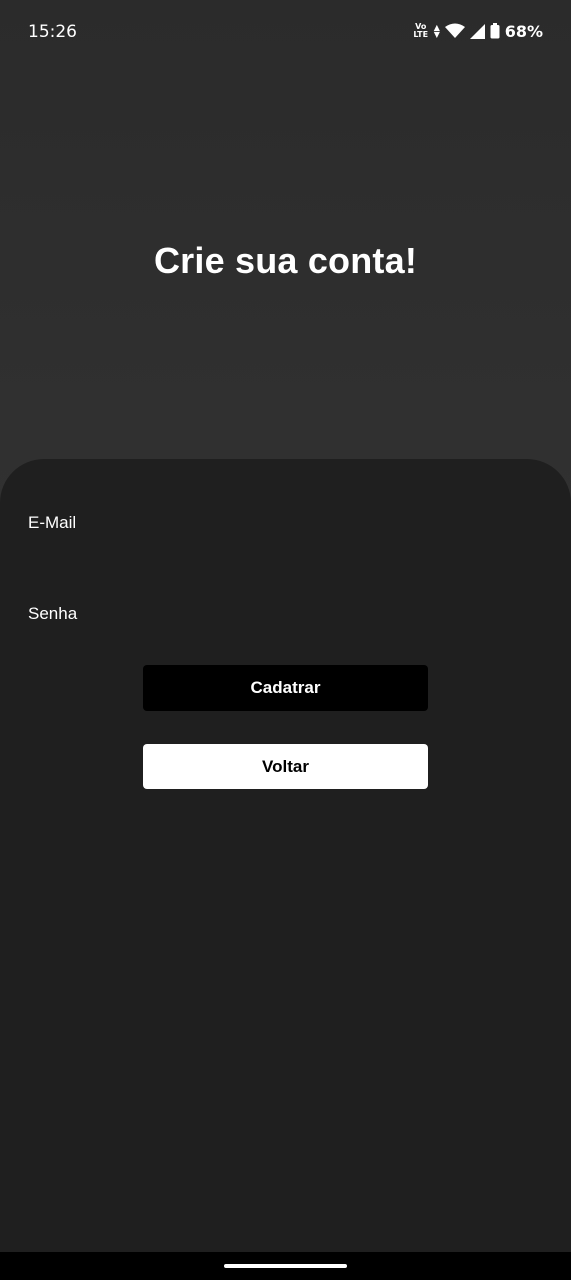 The image size is (571, 1280). Describe the element at coordinates (495, 31) in the screenshot. I see `battery-icon` at that location.